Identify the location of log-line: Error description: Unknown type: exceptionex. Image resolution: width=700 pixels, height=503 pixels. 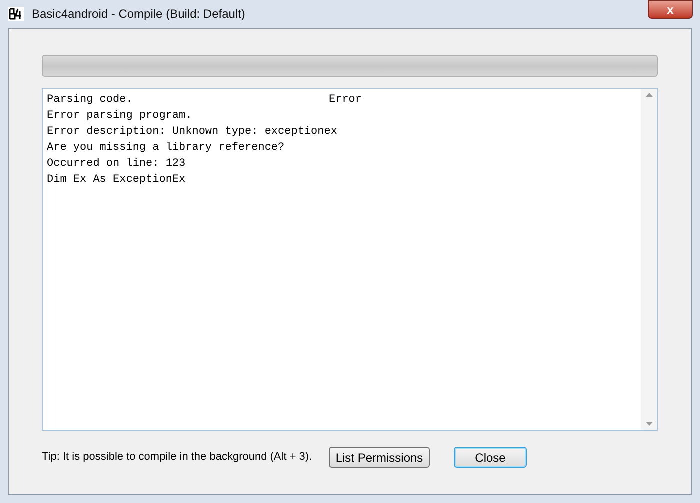
(192, 132).